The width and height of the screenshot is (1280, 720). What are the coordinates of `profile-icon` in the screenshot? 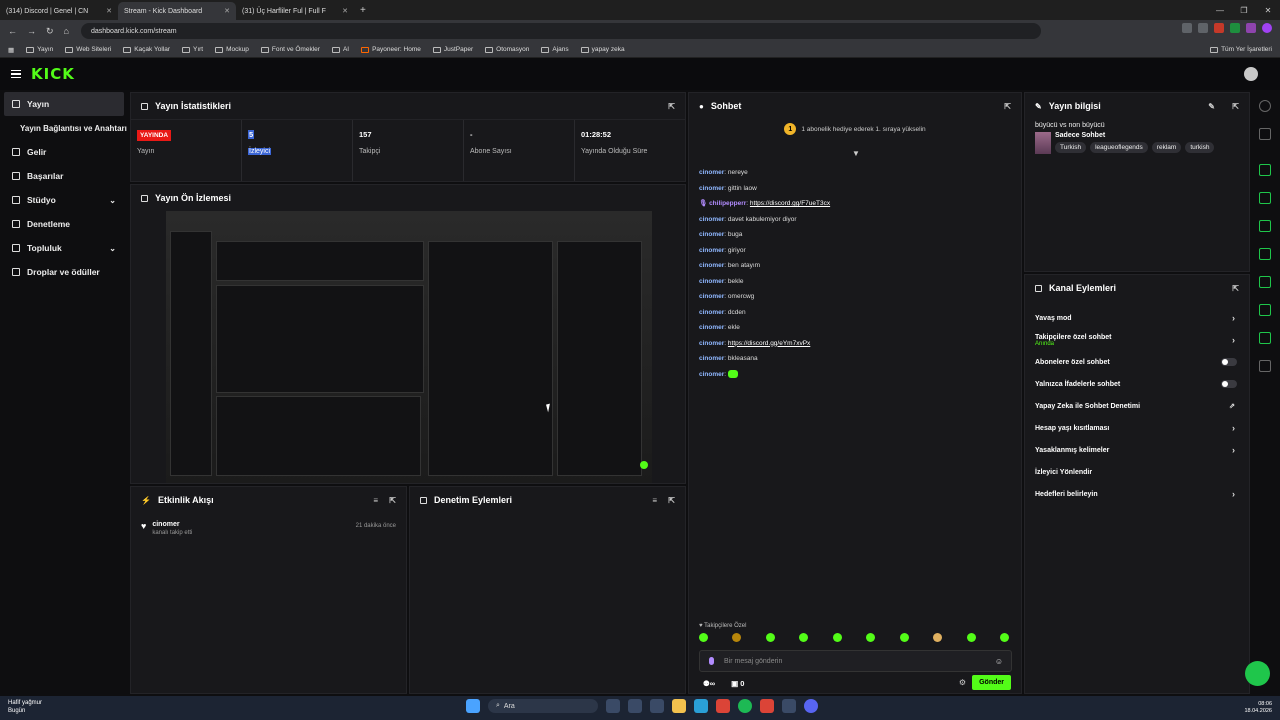 It's located at (1267, 28).